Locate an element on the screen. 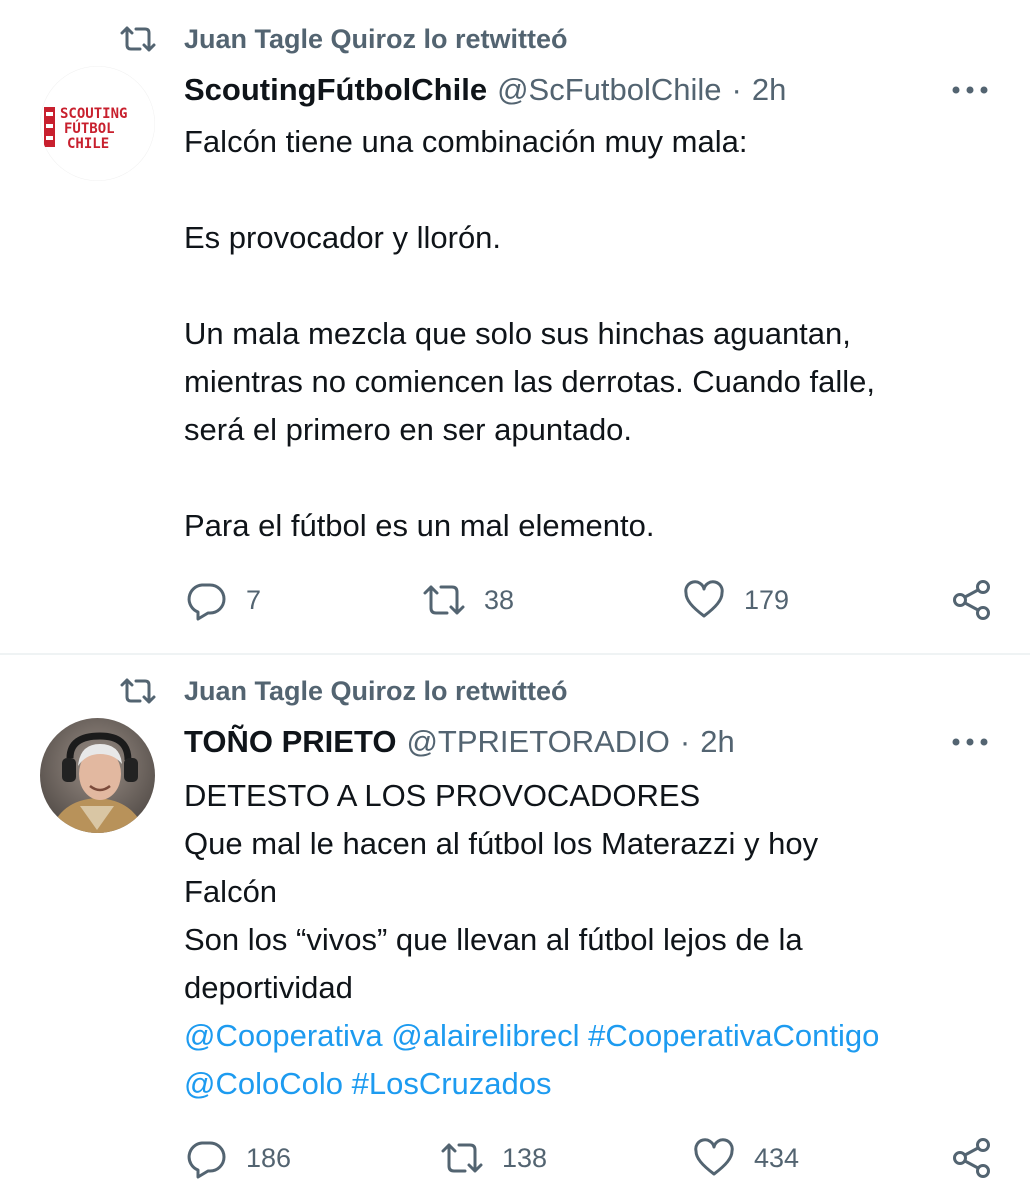  reply-button: 186 is located at coordinates (237, 1158).